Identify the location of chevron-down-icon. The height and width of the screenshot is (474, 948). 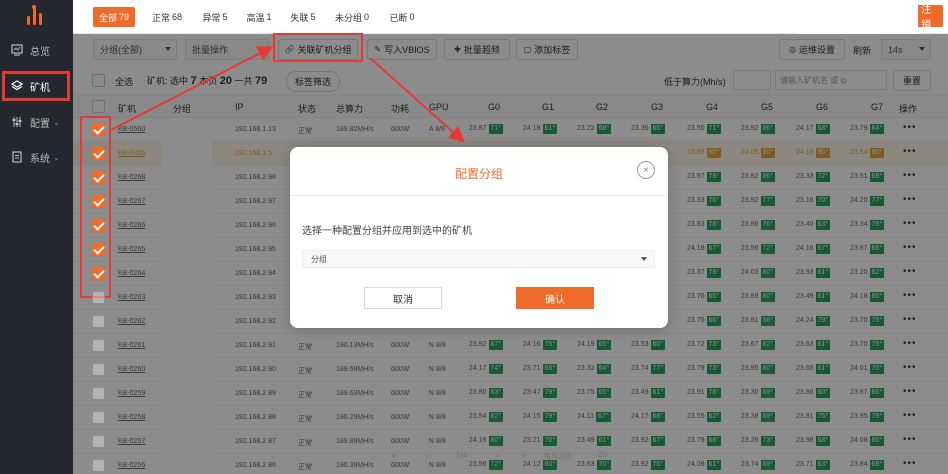
(644, 259).